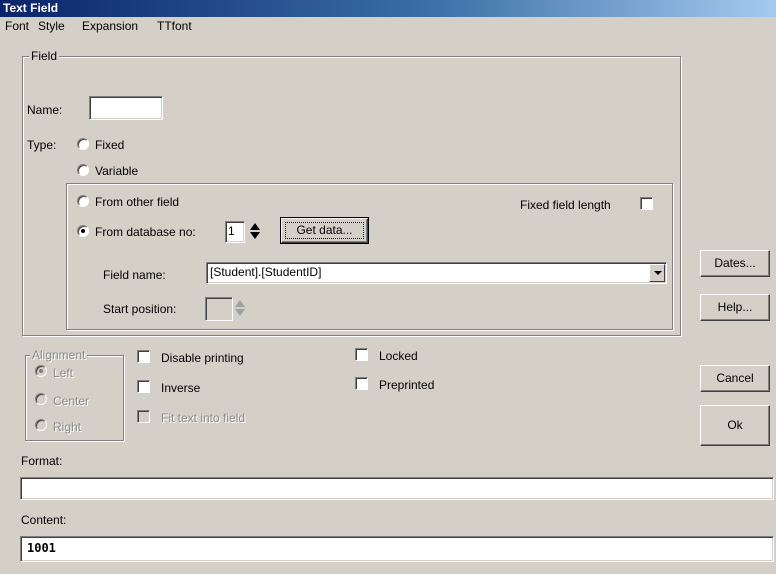 The height and width of the screenshot is (574, 776). Describe the element at coordinates (31, 8) in the screenshot. I see `window-title: Text Field` at that location.